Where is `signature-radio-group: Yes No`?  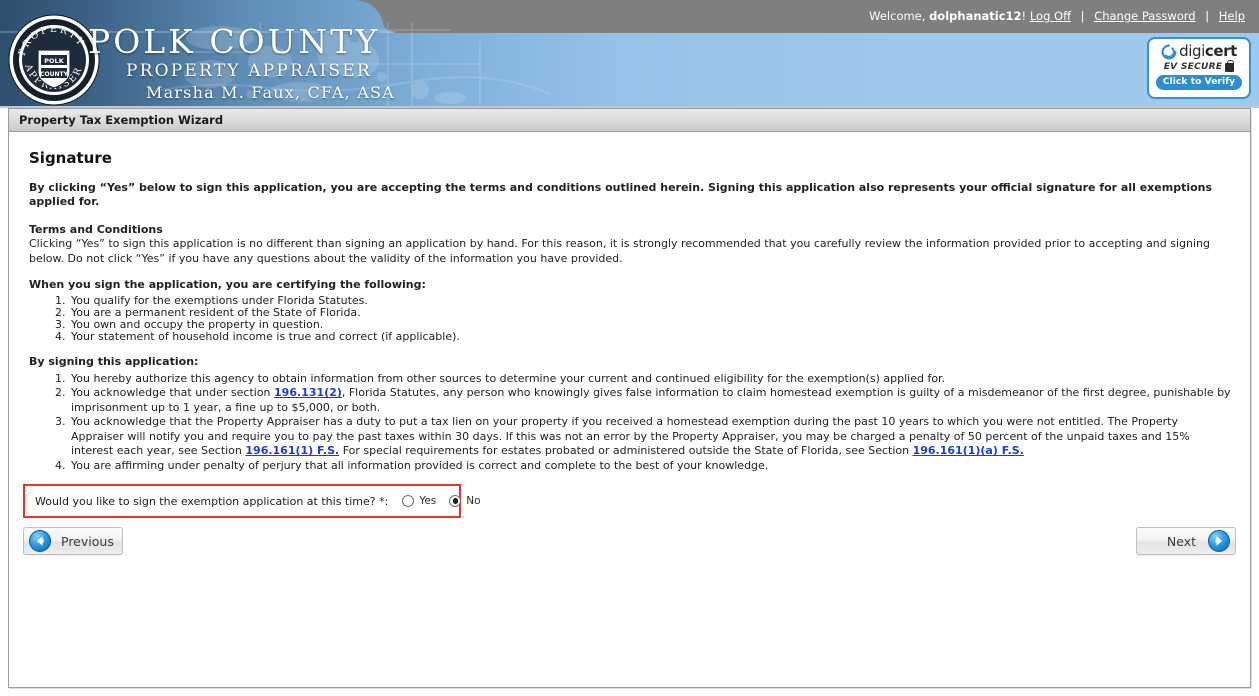 signature-radio-group: Yes No is located at coordinates (446, 501).